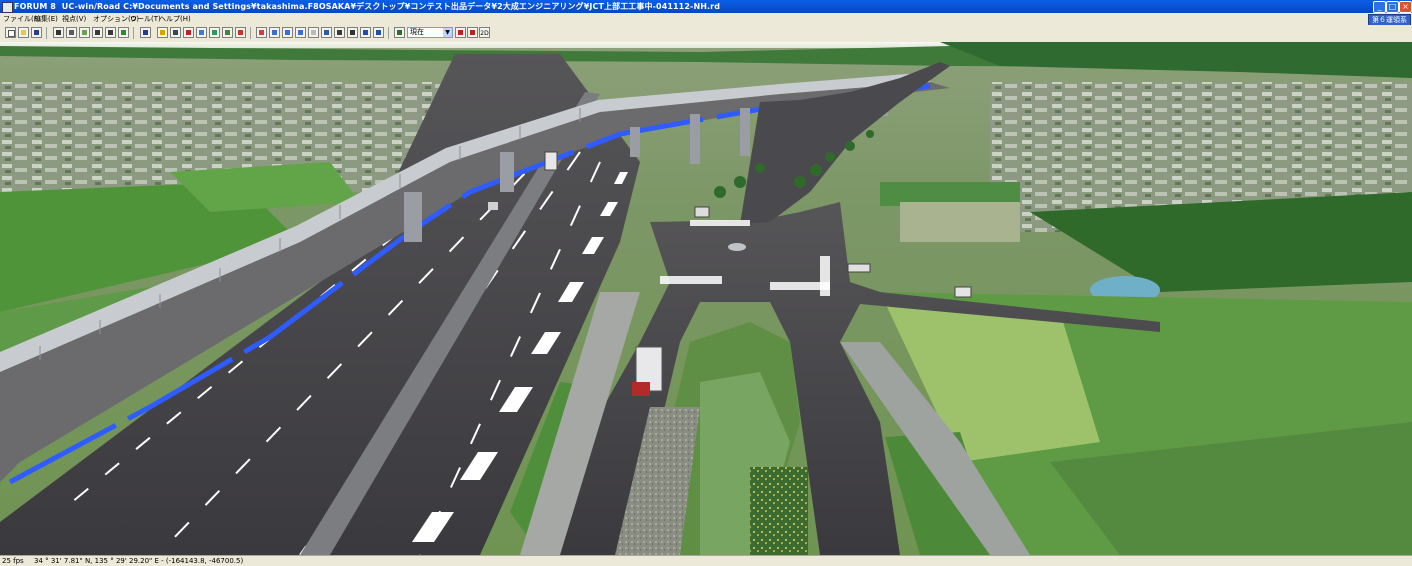 The width and height of the screenshot is (1412, 566). I want to click on new-file-icon, so click(10, 32).